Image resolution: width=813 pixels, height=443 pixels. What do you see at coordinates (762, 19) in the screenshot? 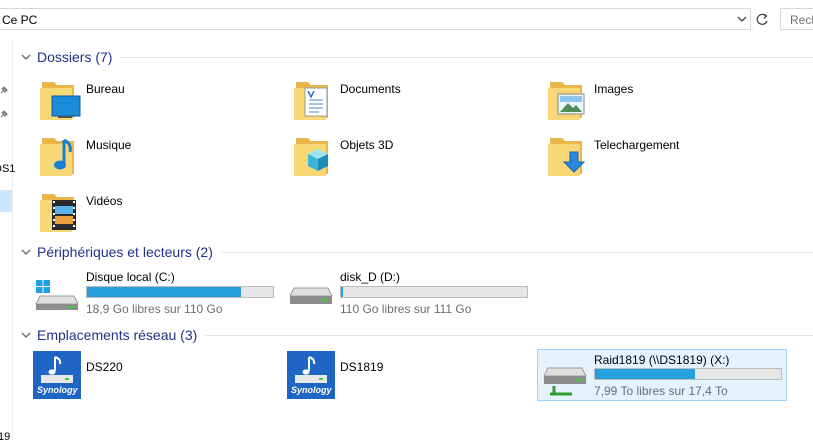
I see `refresh-button` at bounding box center [762, 19].